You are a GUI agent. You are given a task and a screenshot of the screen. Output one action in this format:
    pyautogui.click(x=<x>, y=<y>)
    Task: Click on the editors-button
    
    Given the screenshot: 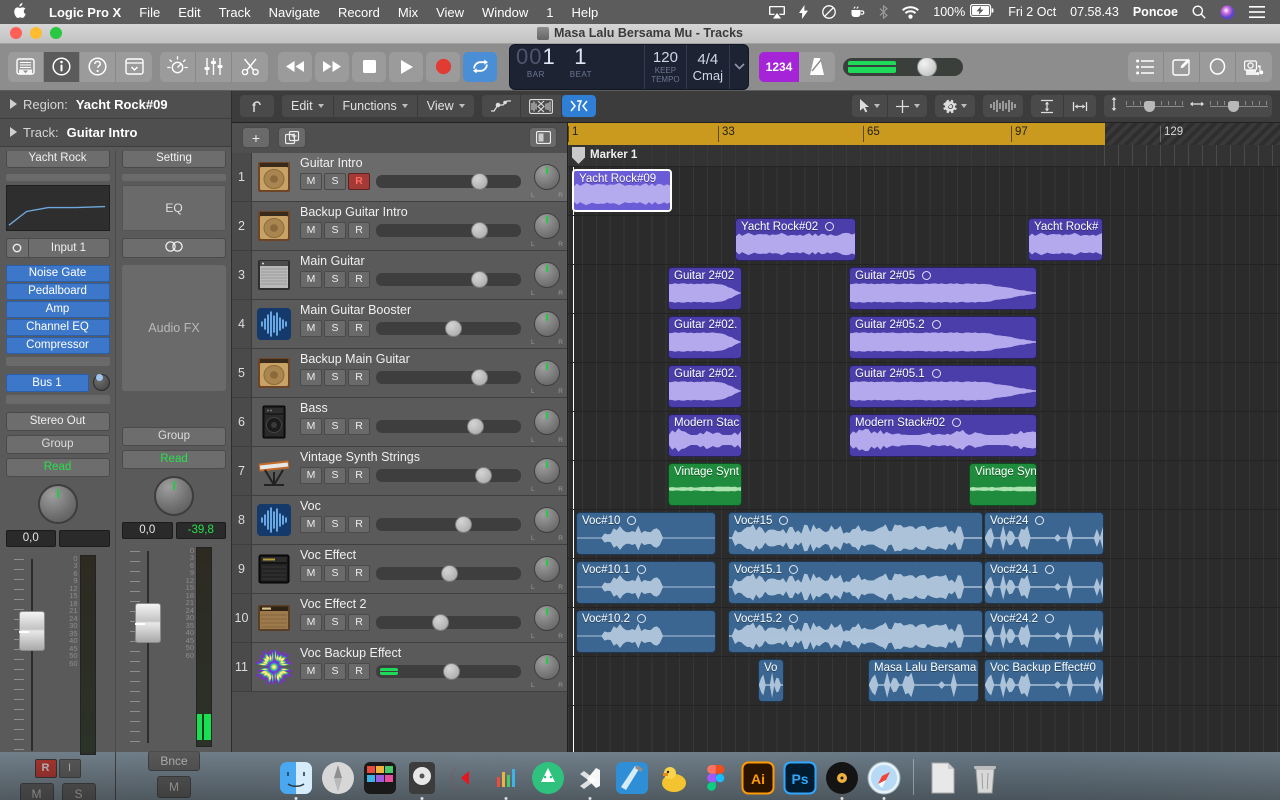 What is the action you would take?
    pyautogui.click(x=250, y=67)
    